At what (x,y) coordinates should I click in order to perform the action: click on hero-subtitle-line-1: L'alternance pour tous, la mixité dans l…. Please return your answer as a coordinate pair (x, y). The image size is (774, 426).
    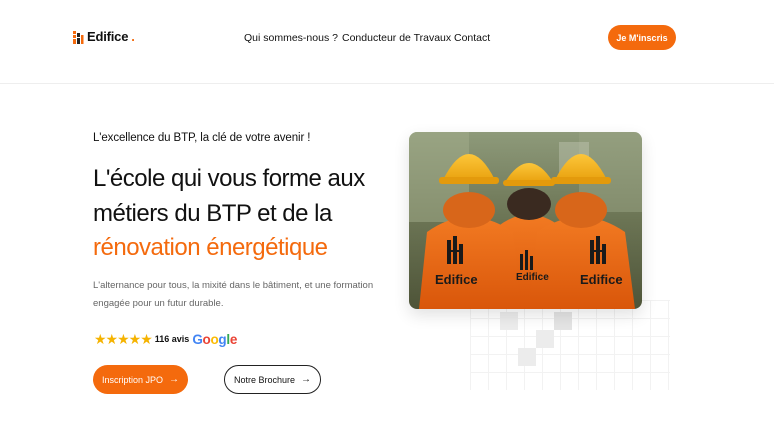
    Looking at the image, I should click on (233, 285).